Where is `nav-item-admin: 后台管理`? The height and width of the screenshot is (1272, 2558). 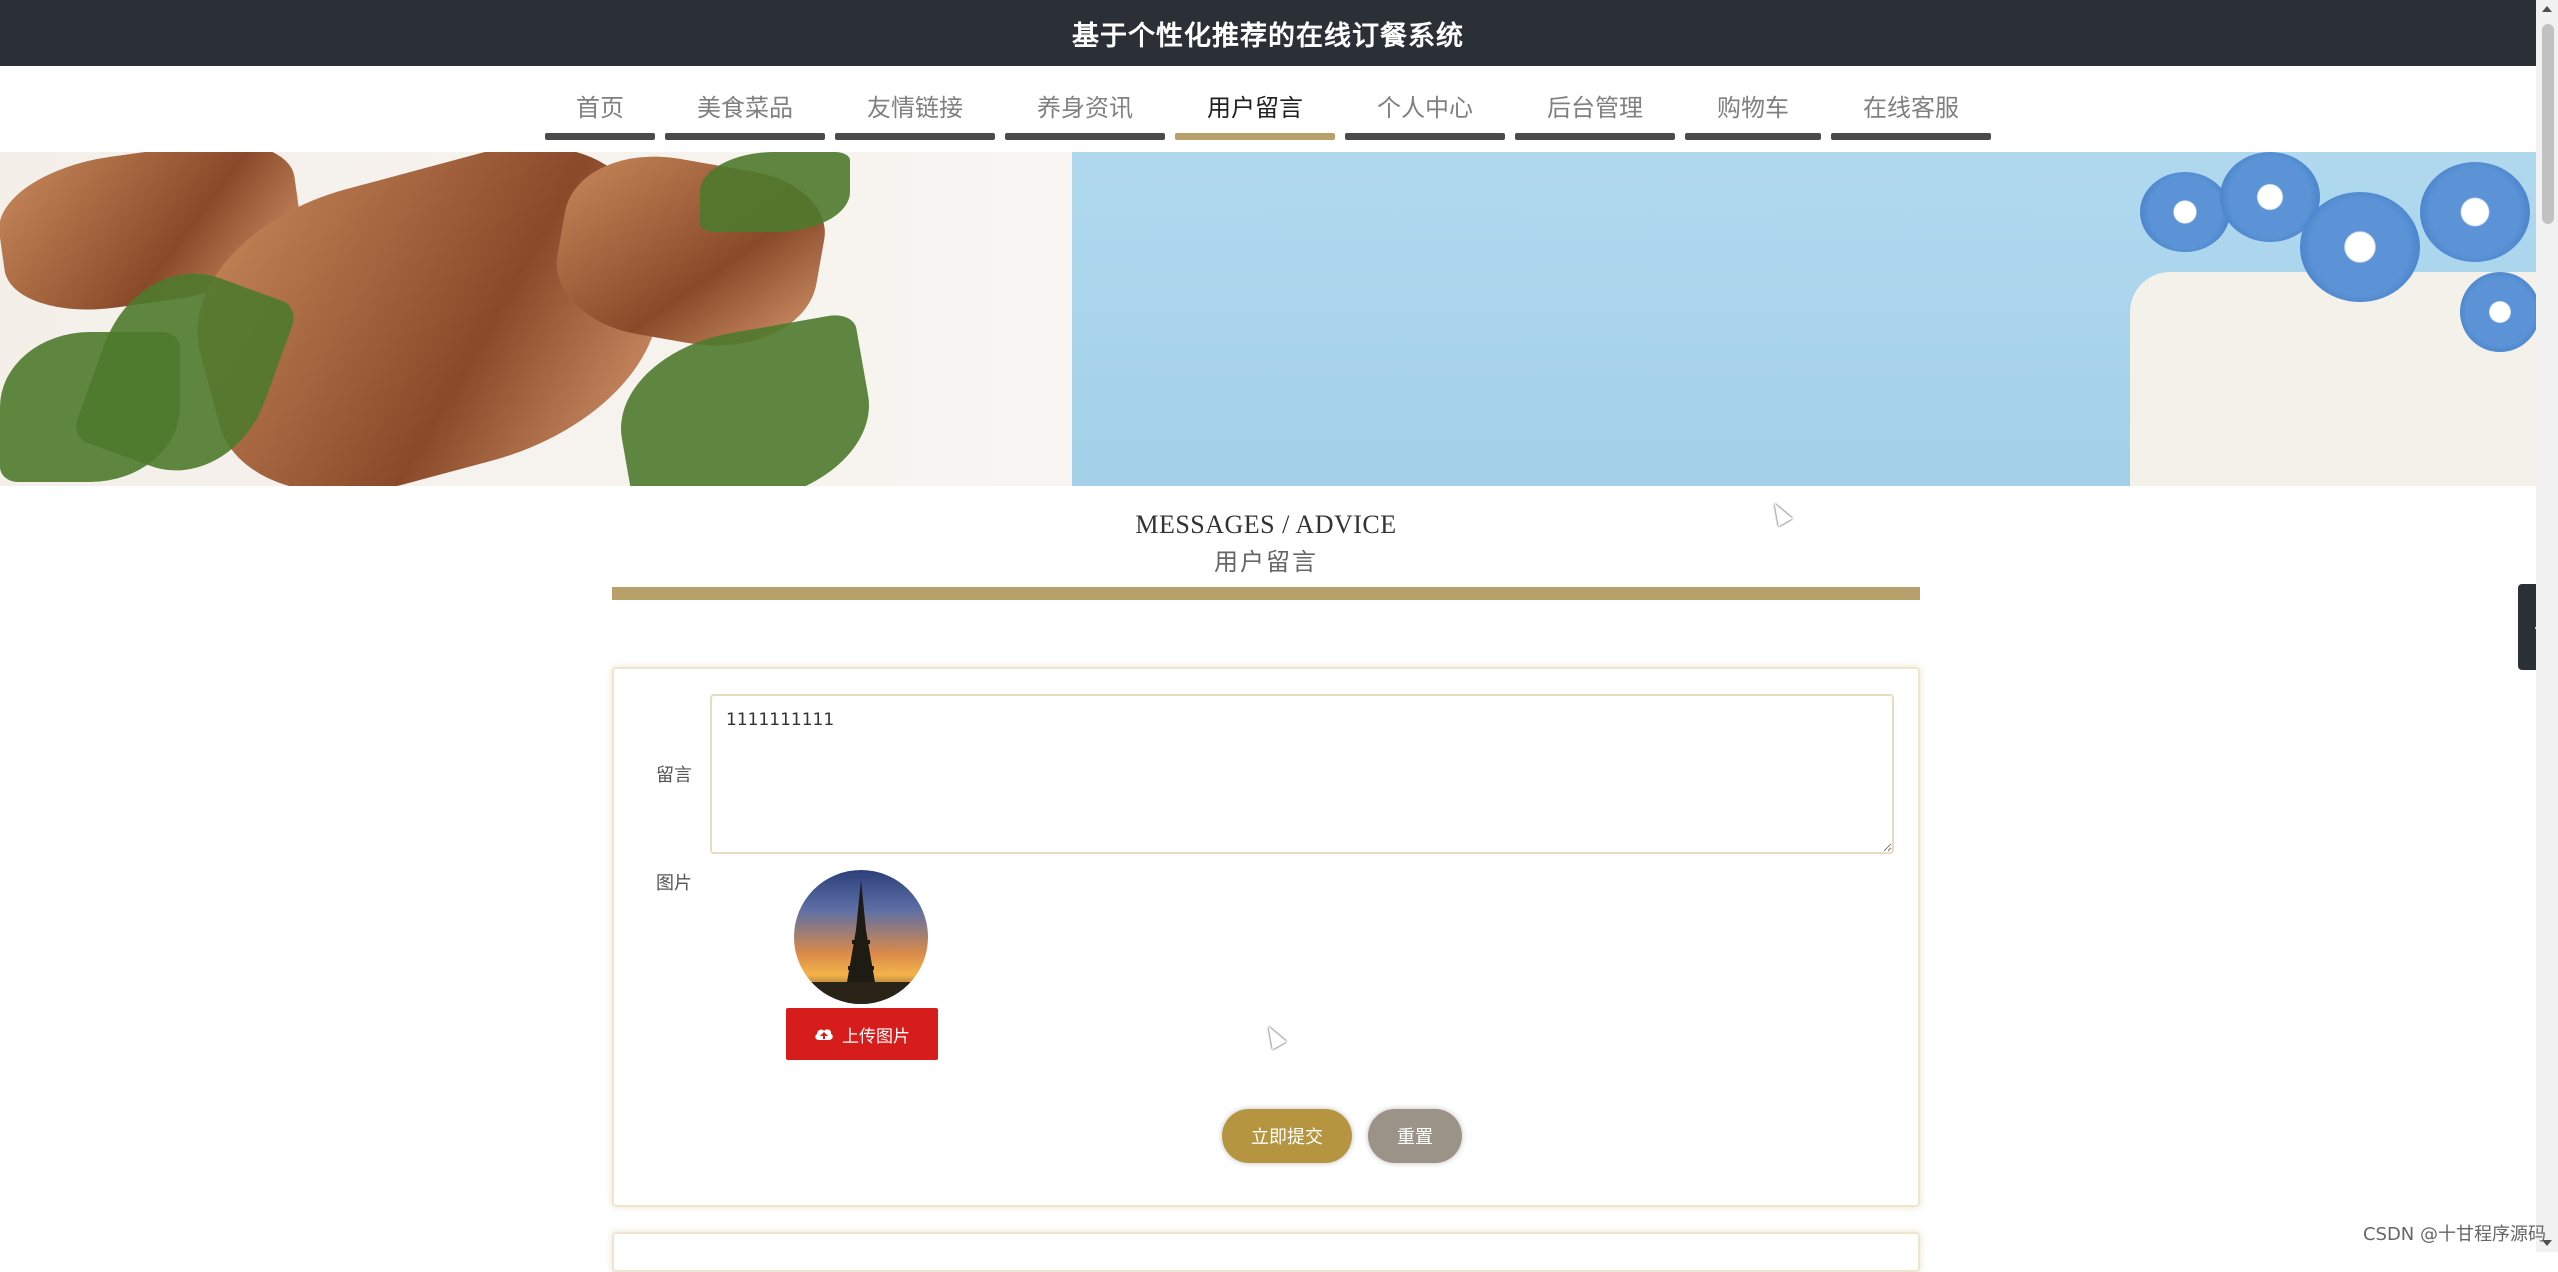
nav-item-admin: 后台管理 is located at coordinates (1595, 103).